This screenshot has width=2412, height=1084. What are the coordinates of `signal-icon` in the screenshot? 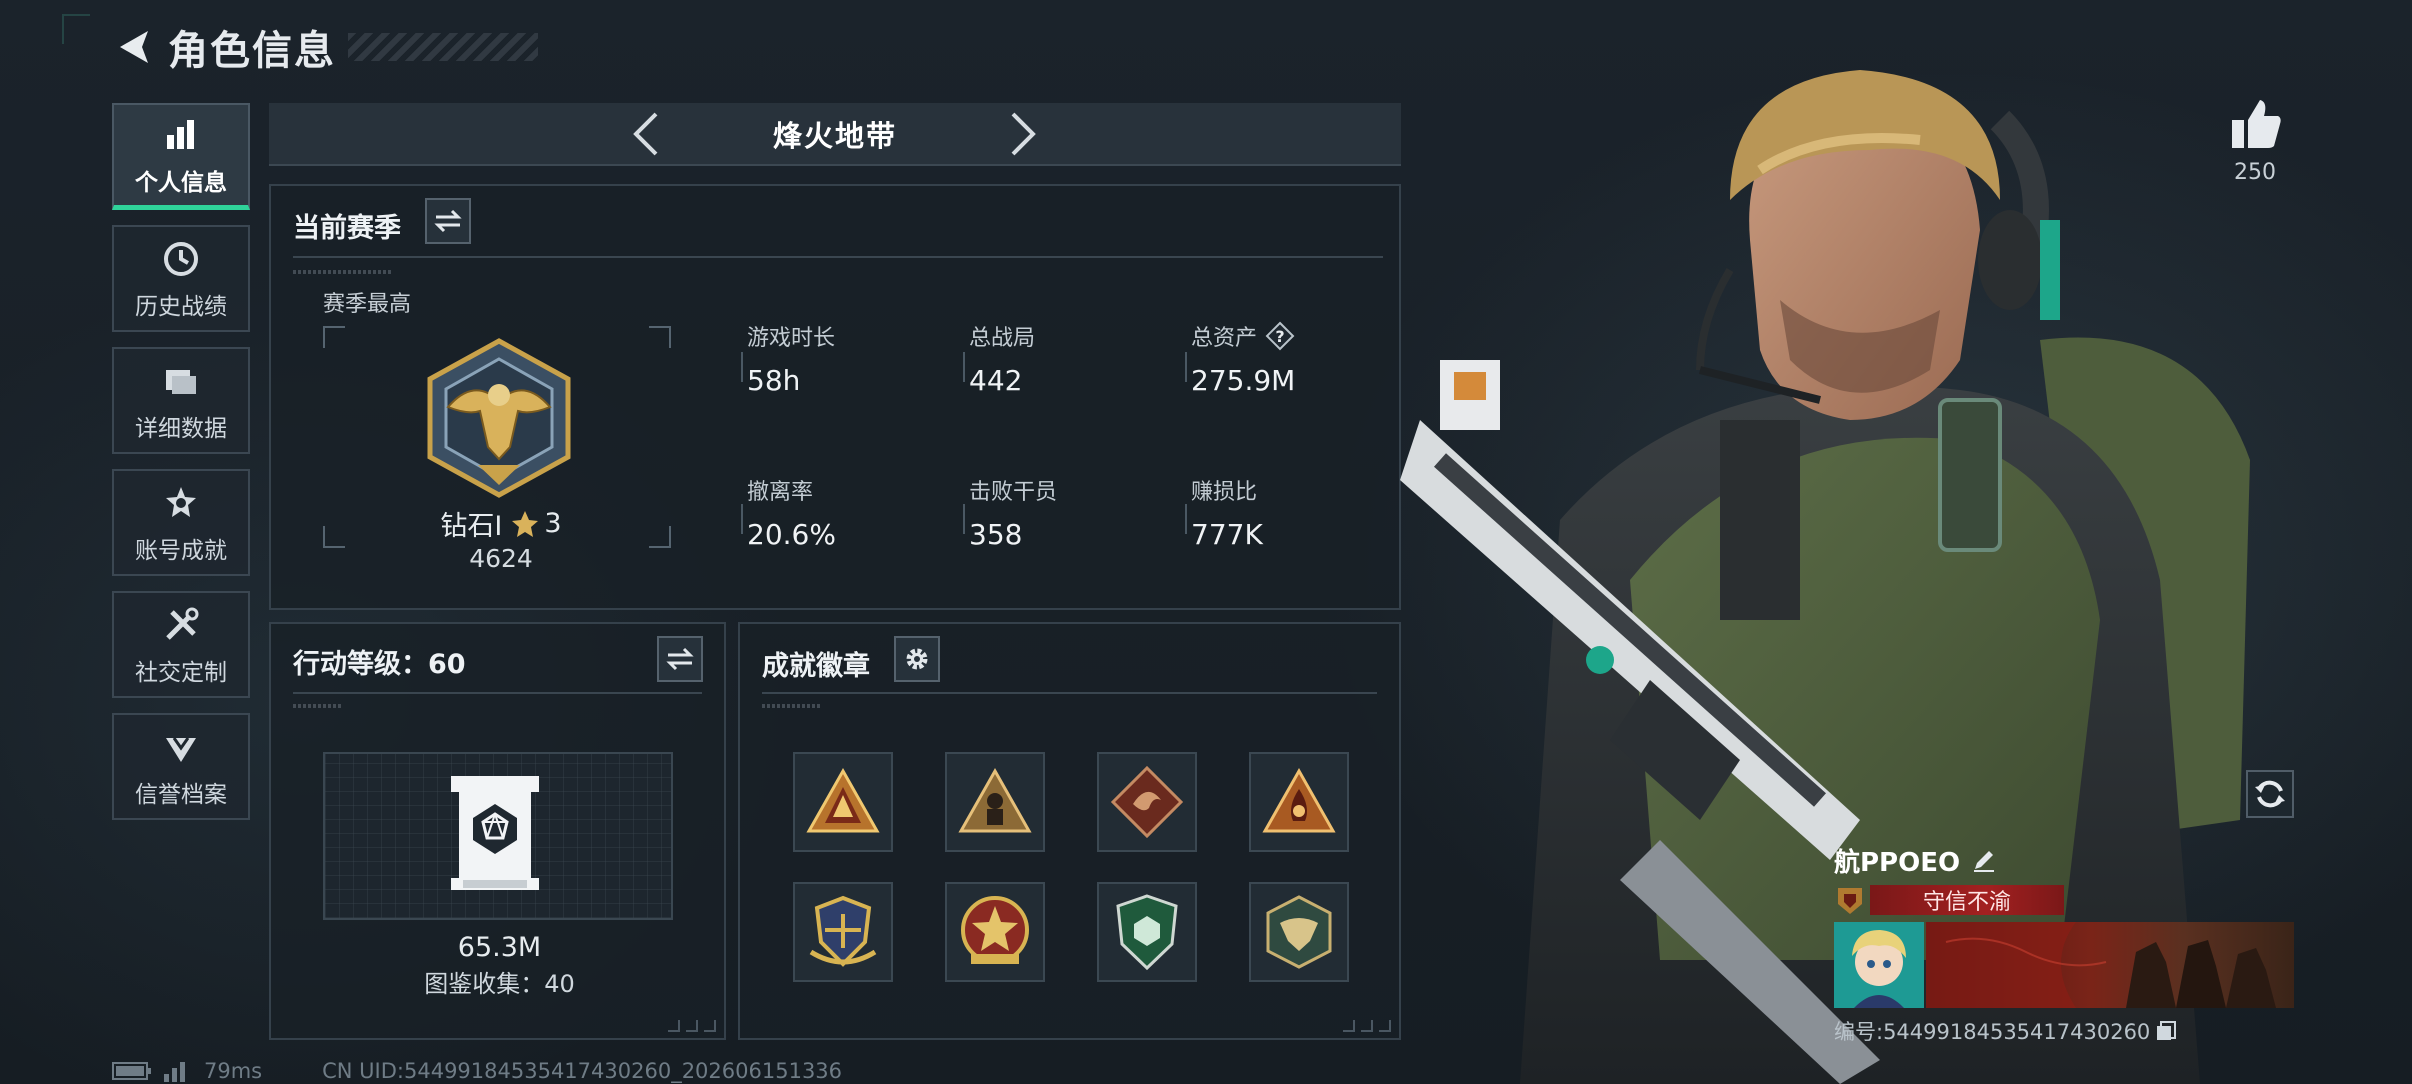 It's located at (174, 1072).